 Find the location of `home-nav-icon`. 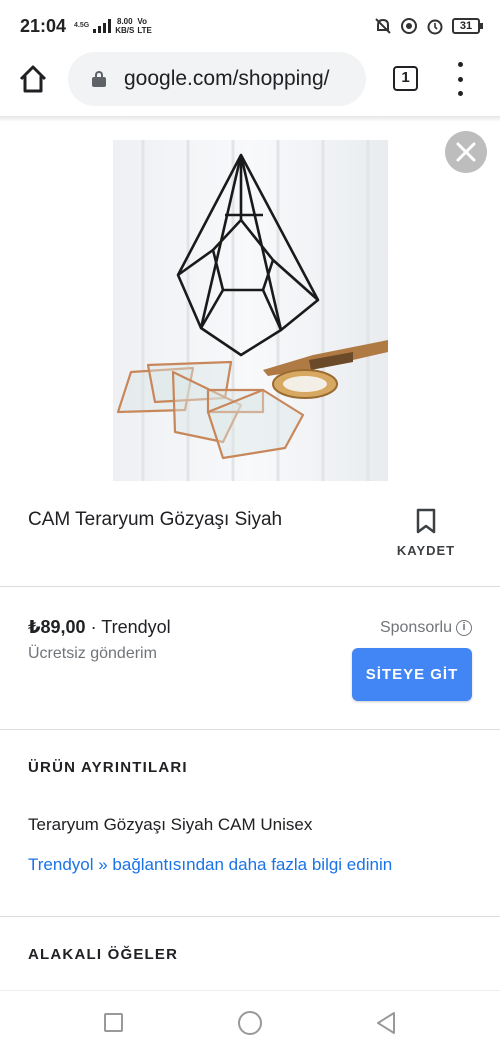

home-nav-icon is located at coordinates (250, 1023).